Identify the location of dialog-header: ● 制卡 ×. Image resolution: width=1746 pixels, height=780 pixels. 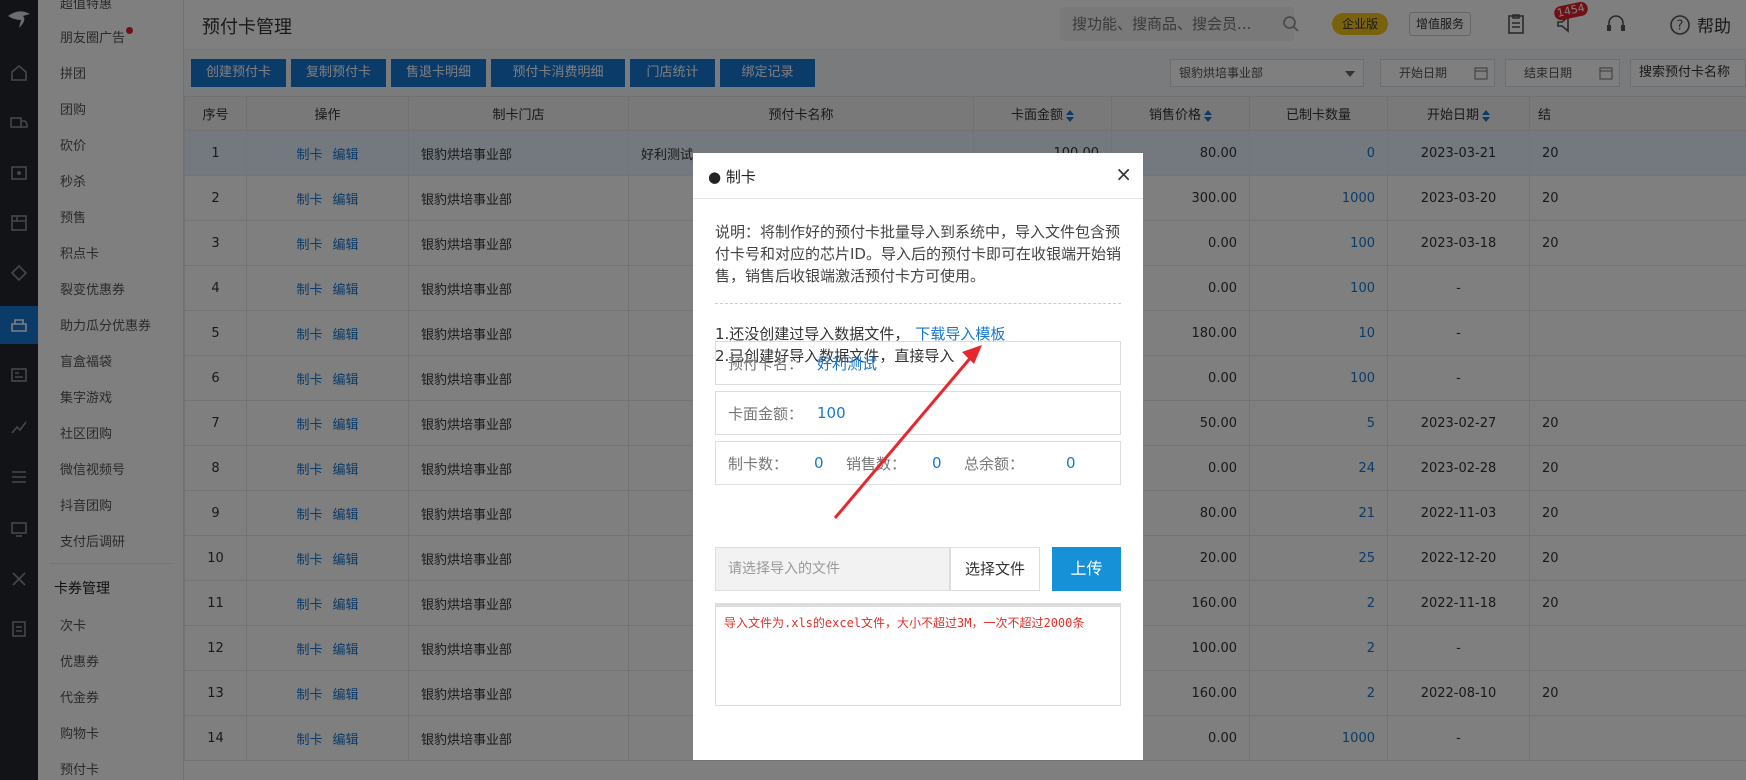
(918, 176).